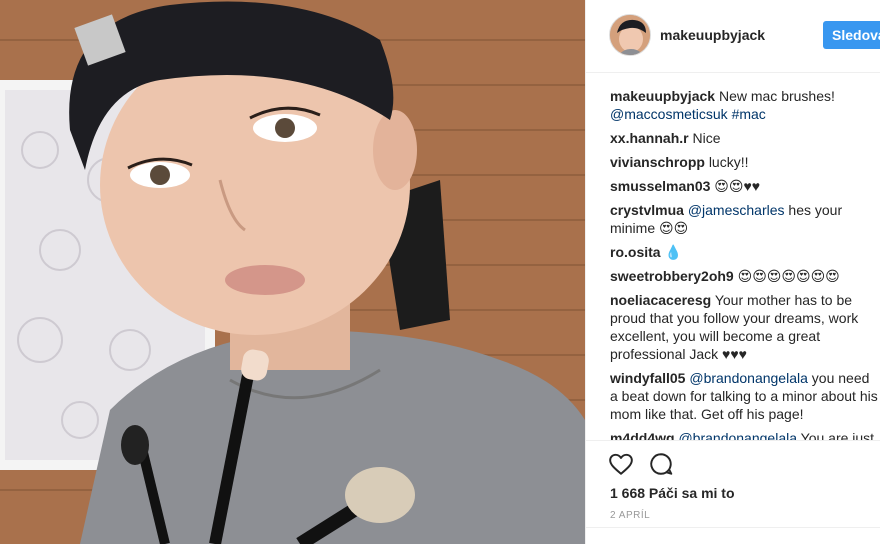 Image resolution: width=880 pixels, height=544 pixels. Describe the element at coordinates (635, 252) in the screenshot. I see `comment-username: ro.osita` at that location.